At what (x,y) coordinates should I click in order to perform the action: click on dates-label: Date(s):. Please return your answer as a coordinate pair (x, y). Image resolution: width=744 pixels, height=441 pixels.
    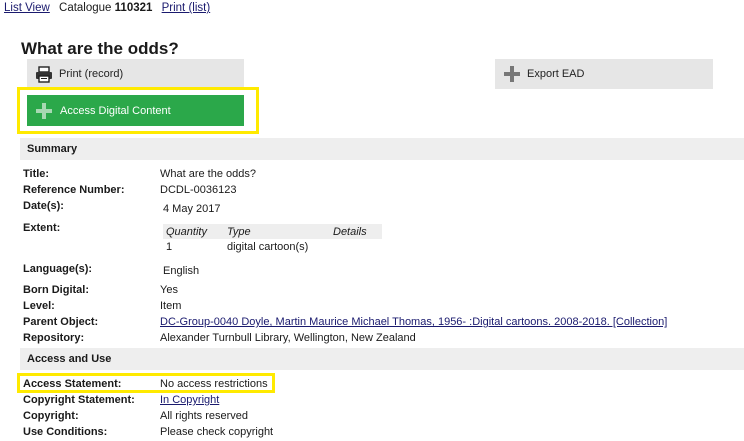
    Looking at the image, I should click on (43, 206).